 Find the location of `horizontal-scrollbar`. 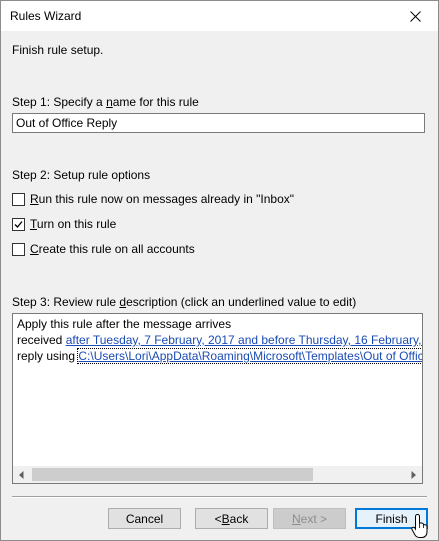

horizontal-scrollbar is located at coordinates (217, 474).